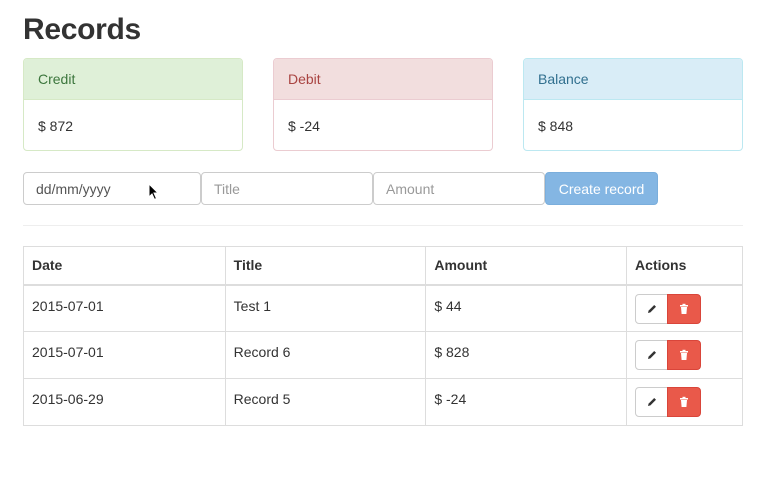  What do you see at coordinates (325, 266) in the screenshot?
I see `title-column-header: Title` at bounding box center [325, 266].